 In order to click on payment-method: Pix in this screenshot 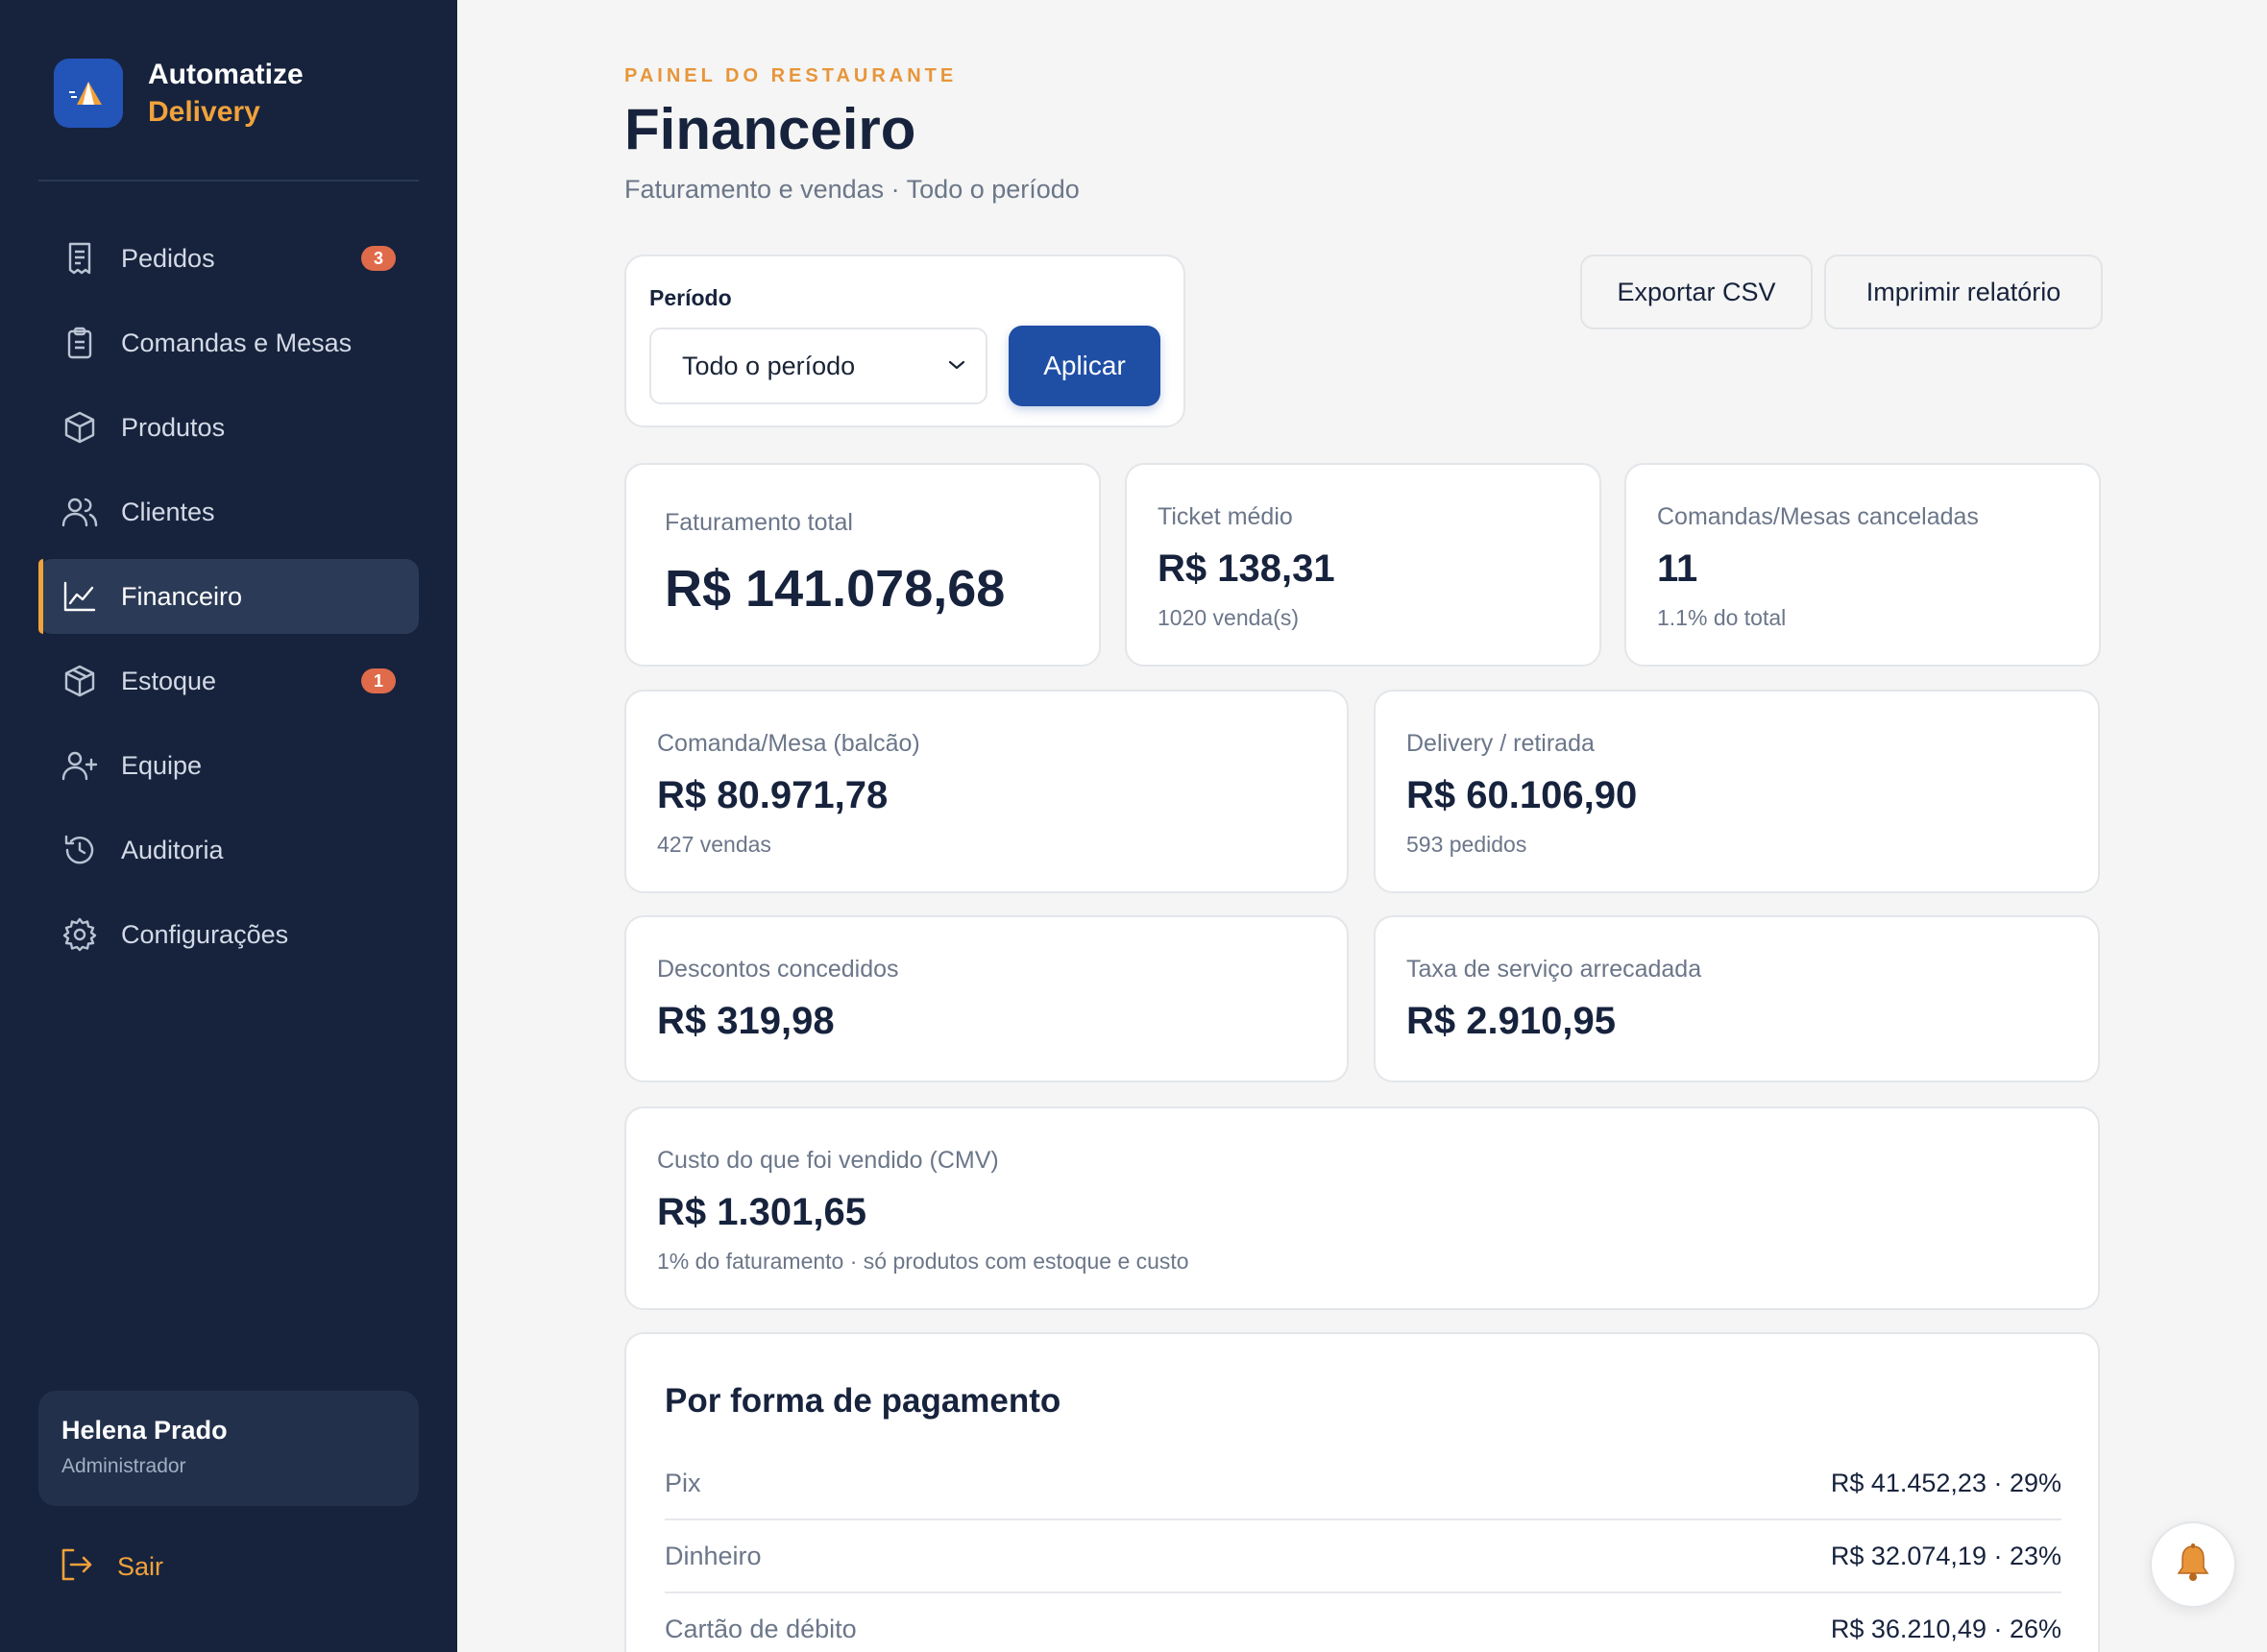, I will do `click(683, 1482)`.